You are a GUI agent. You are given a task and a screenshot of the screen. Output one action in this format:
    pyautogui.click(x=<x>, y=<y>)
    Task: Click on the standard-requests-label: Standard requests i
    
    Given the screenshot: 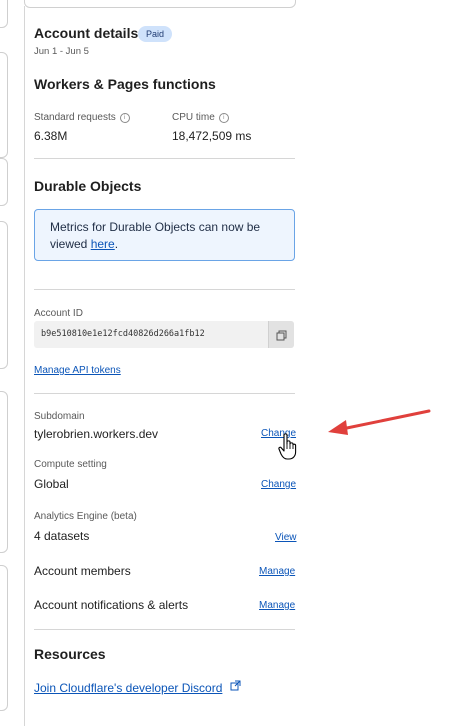 What is the action you would take?
    pyautogui.click(x=82, y=117)
    